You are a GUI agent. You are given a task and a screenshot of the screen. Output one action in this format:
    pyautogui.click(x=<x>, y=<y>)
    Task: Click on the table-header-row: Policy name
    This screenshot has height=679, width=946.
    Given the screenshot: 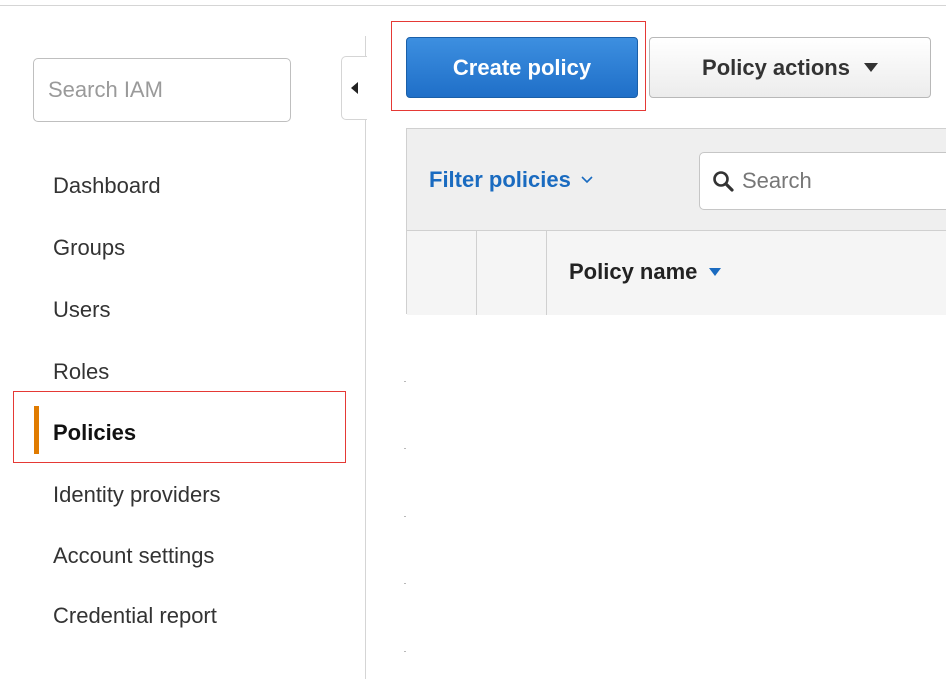 What is the action you would take?
    pyautogui.click(x=676, y=273)
    